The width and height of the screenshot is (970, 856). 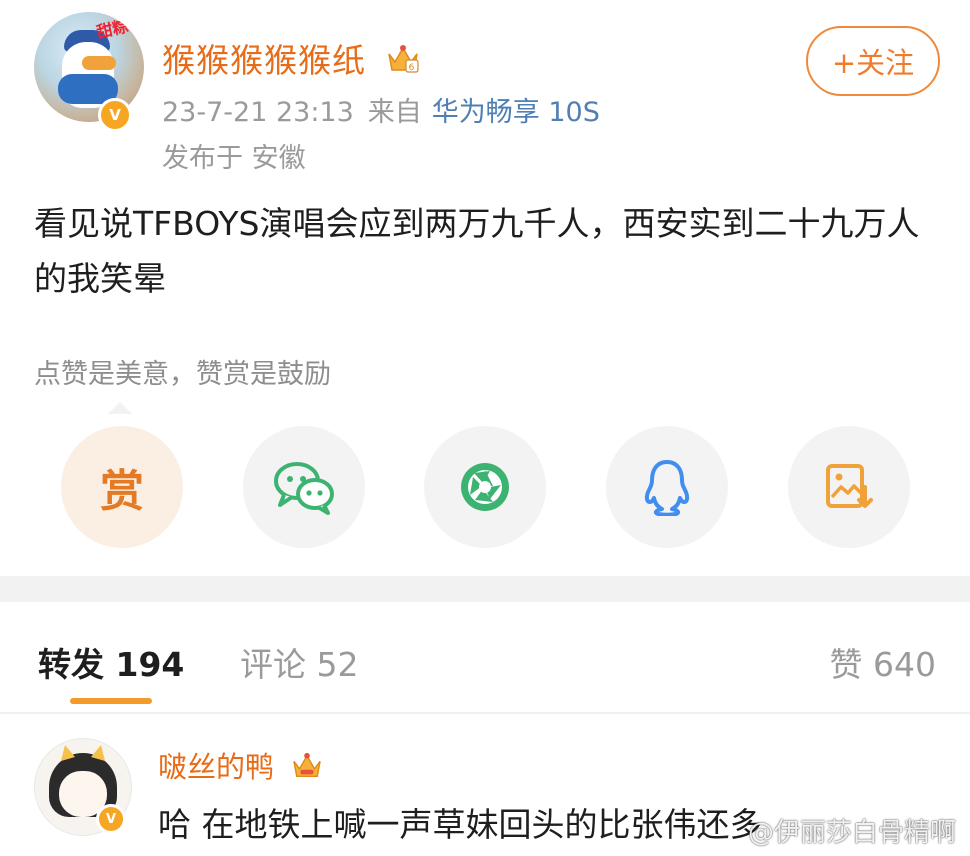 What do you see at coordinates (264, 60) in the screenshot?
I see `username-text: 猴猴猴猴猴纸` at bounding box center [264, 60].